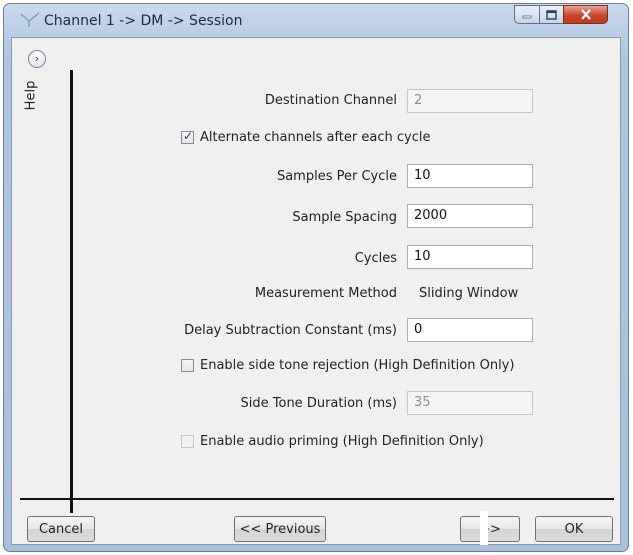 The image size is (633, 555). What do you see at coordinates (318, 403) in the screenshot?
I see `side-tone-duration-label: Side Tone Duration (ms)` at bounding box center [318, 403].